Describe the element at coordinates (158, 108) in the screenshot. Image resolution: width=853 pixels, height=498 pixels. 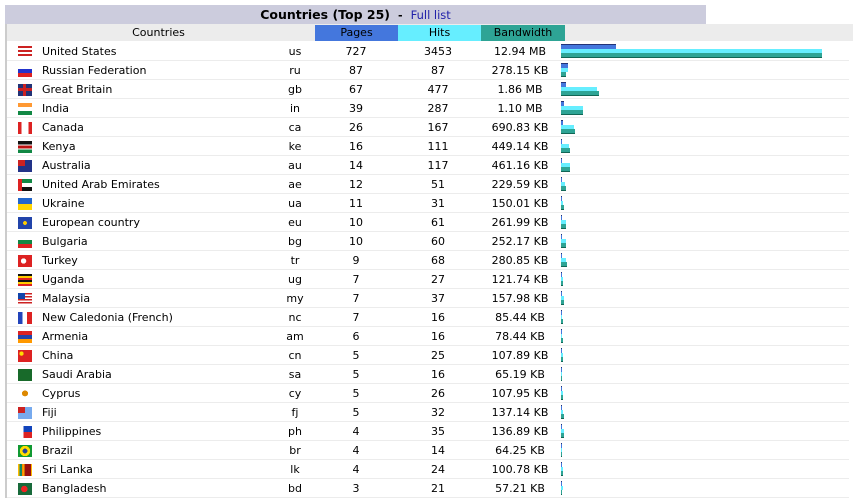
I see `country-name: India` at that location.